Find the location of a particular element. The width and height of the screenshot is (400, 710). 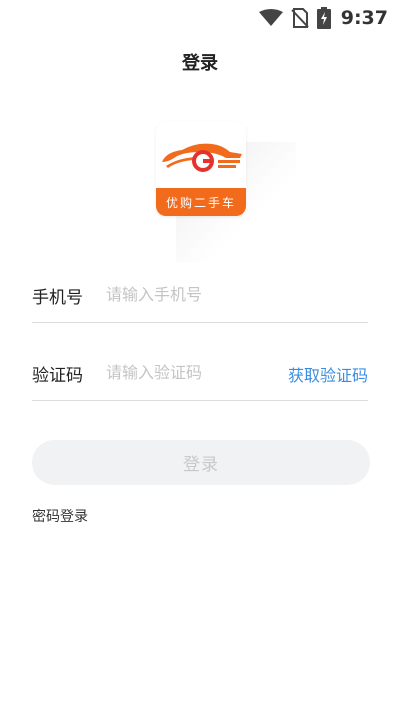

logo-car-area is located at coordinates (201, 155).